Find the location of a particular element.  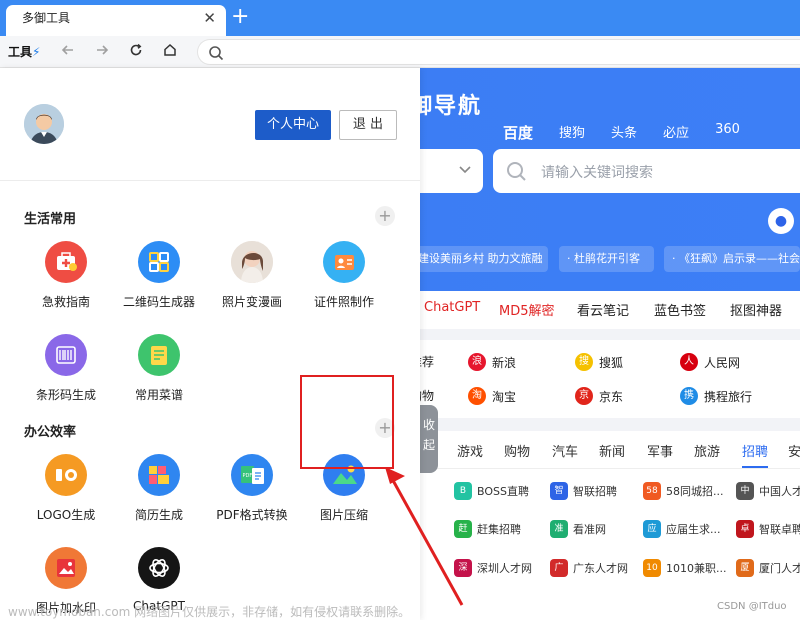

sohu-icon: 搜 is located at coordinates (584, 362).